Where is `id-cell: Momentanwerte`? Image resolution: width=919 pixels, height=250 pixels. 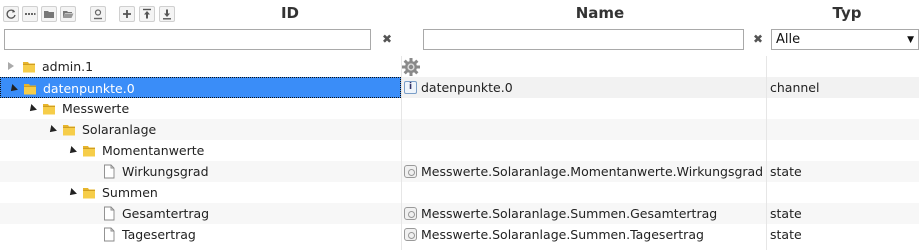
id-cell: Momentanwerte is located at coordinates (200, 150).